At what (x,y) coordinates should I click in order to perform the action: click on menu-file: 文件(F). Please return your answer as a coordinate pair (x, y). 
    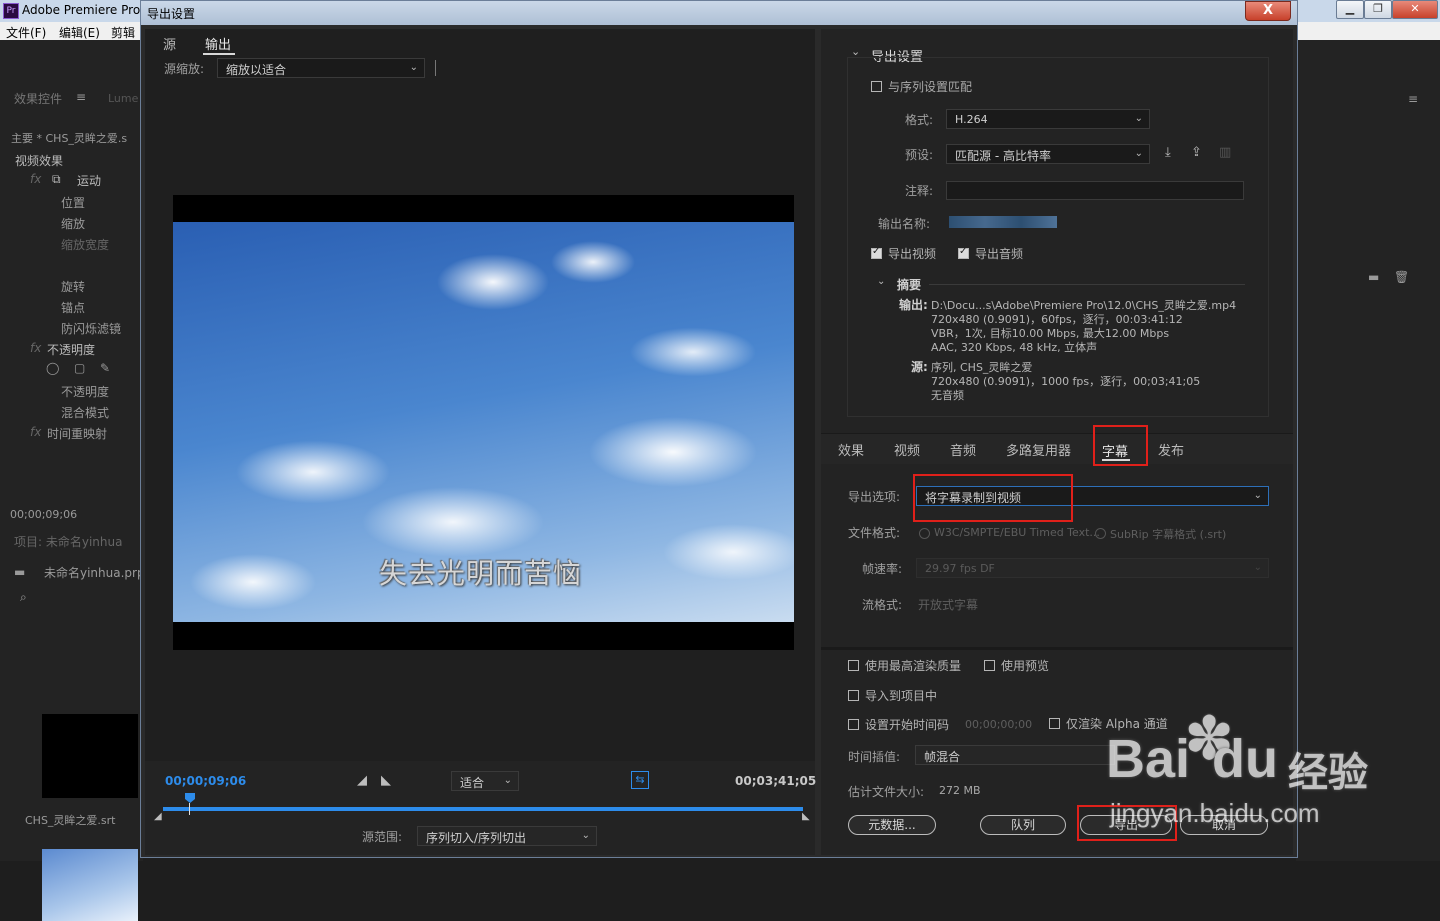
    Looking at the image, I should click on (26, 32).